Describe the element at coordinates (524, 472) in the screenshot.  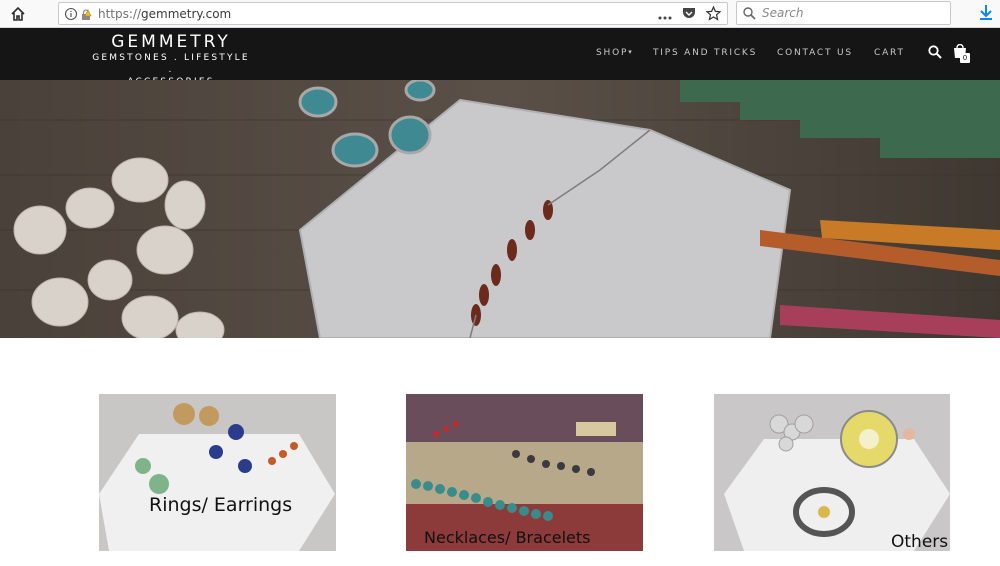
I see `category-necklaces-bracelets: Necklaces/ Bracelets` at that location.